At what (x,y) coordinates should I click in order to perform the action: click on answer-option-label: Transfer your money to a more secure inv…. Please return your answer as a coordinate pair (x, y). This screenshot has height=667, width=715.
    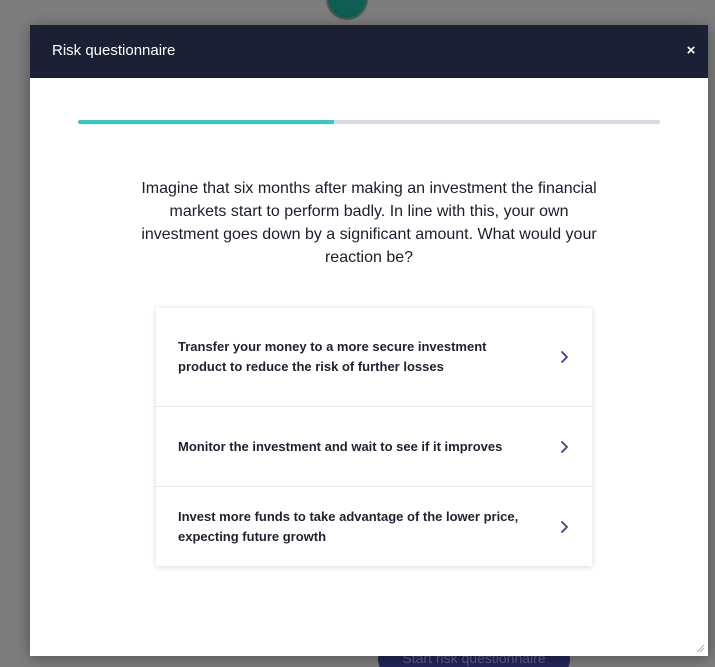
    Looking at the image, I should click on (332, 356).